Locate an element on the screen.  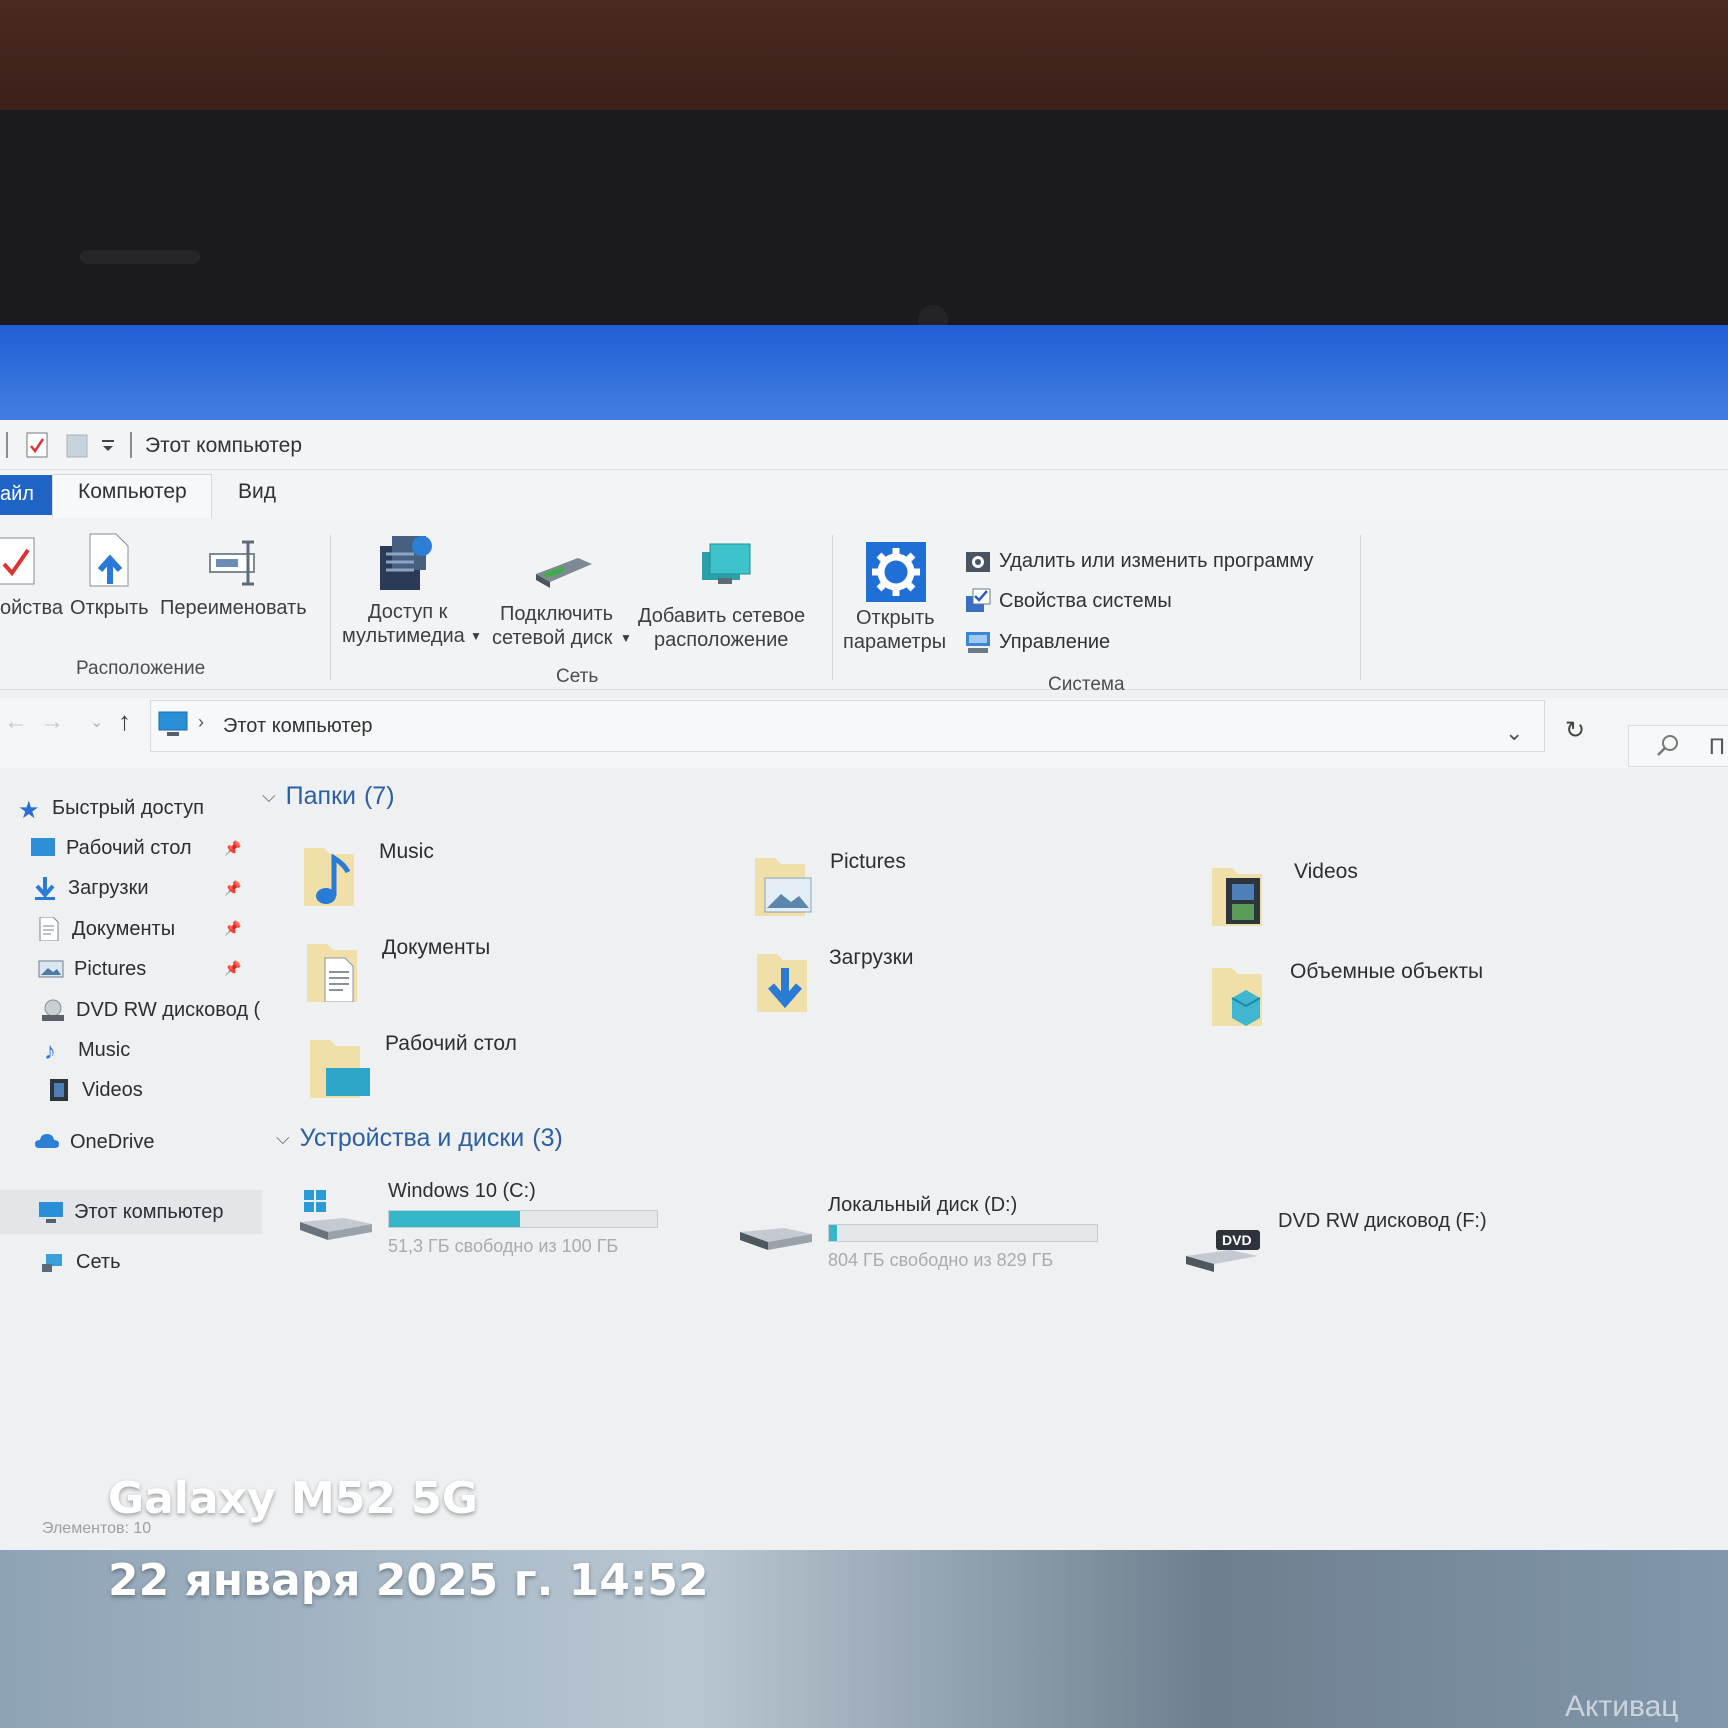
recent-locations-chevron-icon: ⌄ is located at coordinates (96, 722).